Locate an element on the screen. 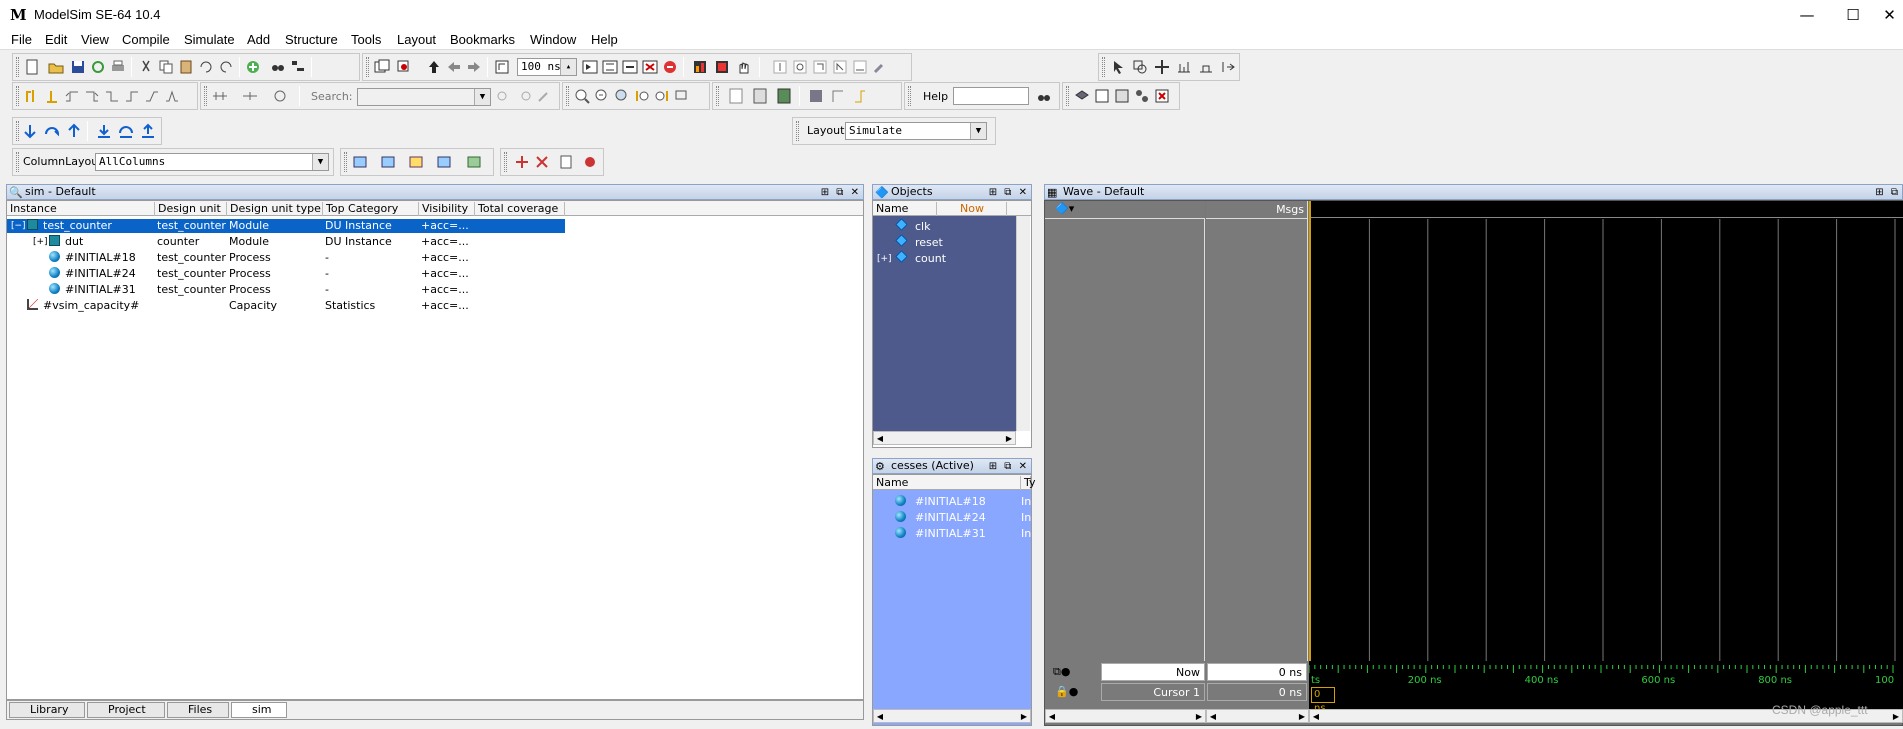 The height and width of the screenshot is (729, 1903). step-icon is located at coordinates (780, 67).